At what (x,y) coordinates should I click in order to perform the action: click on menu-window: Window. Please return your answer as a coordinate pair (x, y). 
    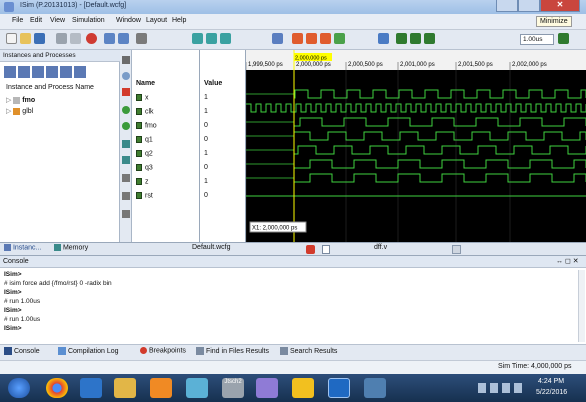
    Looking at the image, I should click on (128, 20).